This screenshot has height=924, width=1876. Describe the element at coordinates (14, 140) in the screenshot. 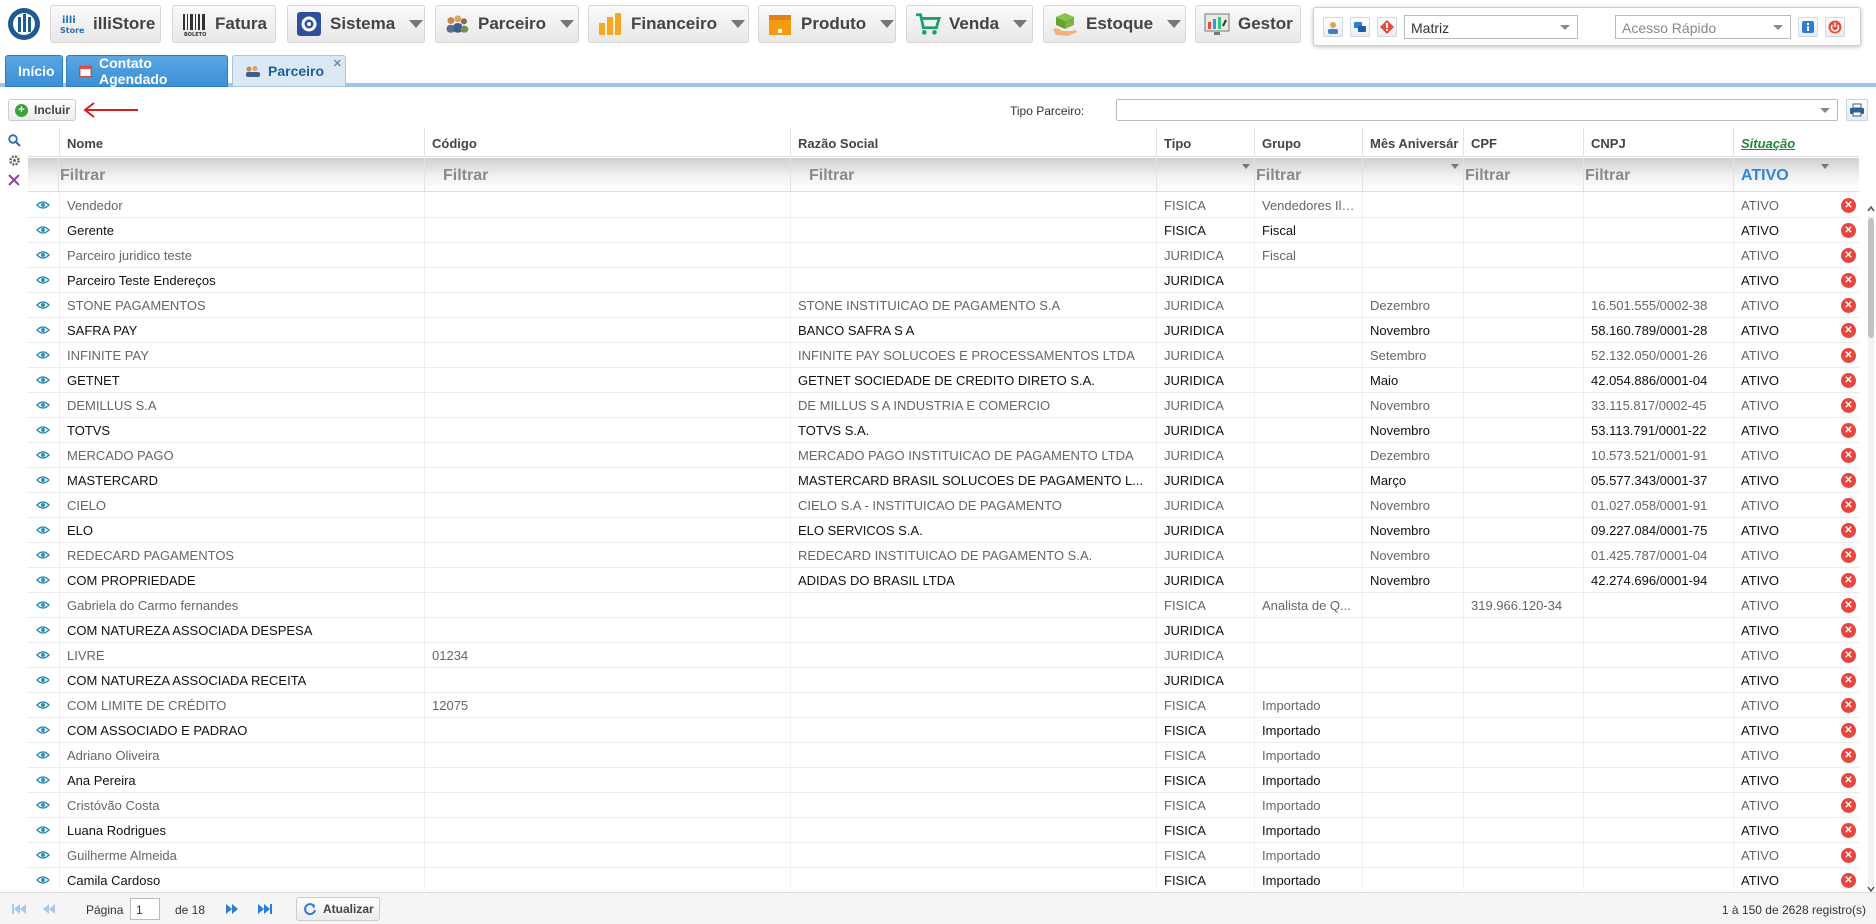

I see `search-button` at that location.